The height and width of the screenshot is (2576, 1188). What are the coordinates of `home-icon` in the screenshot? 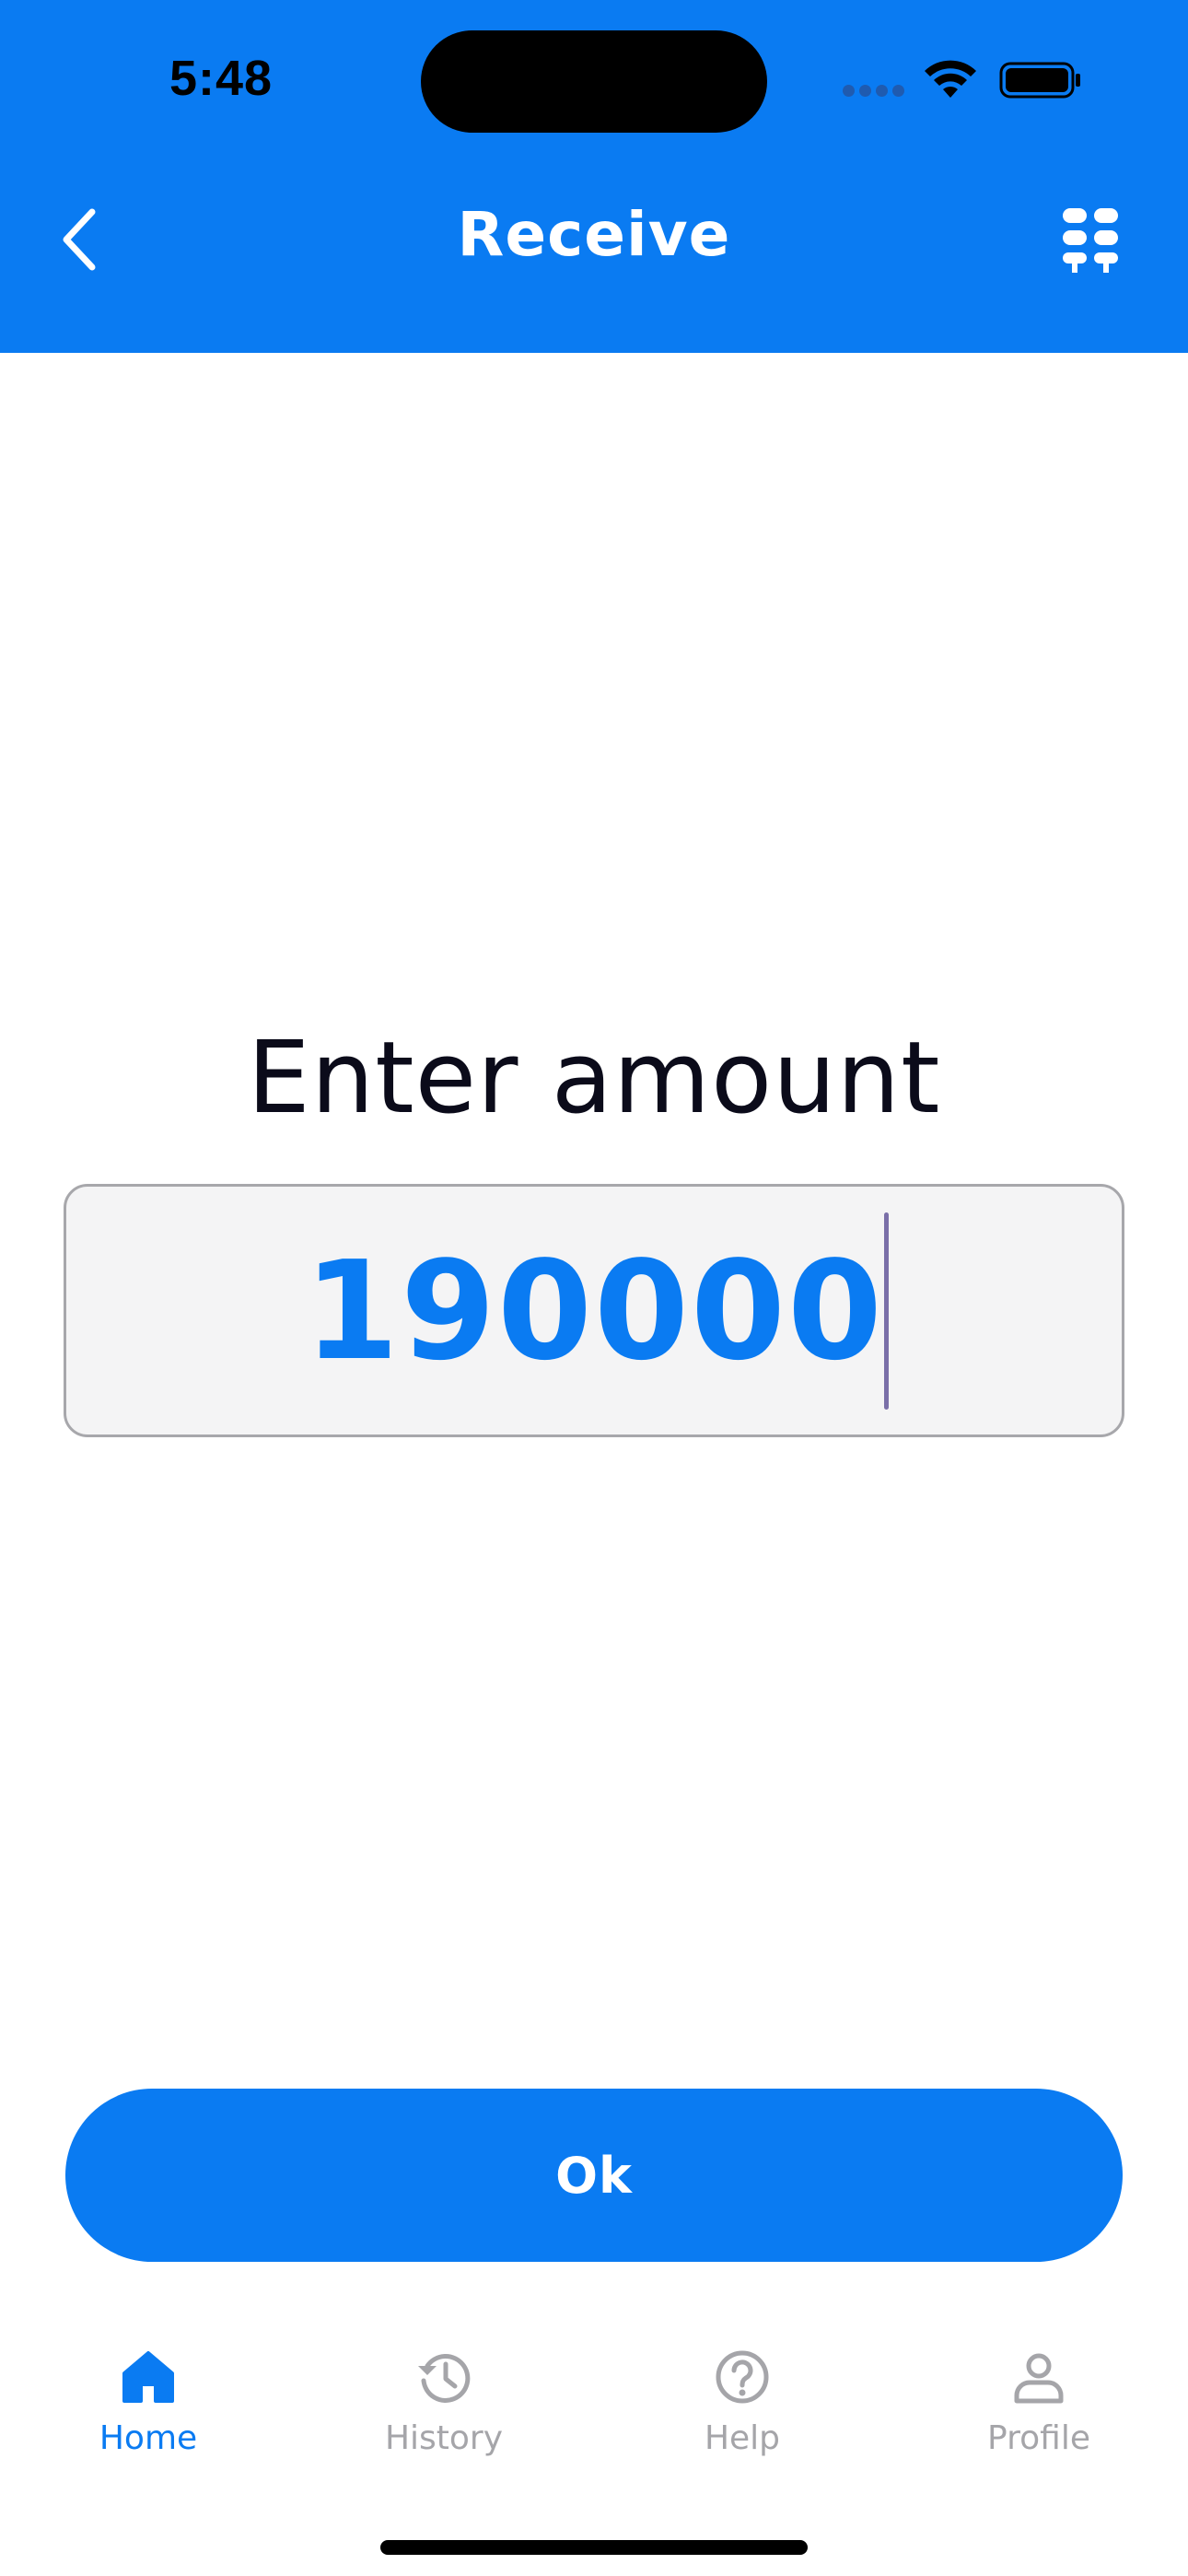 It's located at (148, 2377).